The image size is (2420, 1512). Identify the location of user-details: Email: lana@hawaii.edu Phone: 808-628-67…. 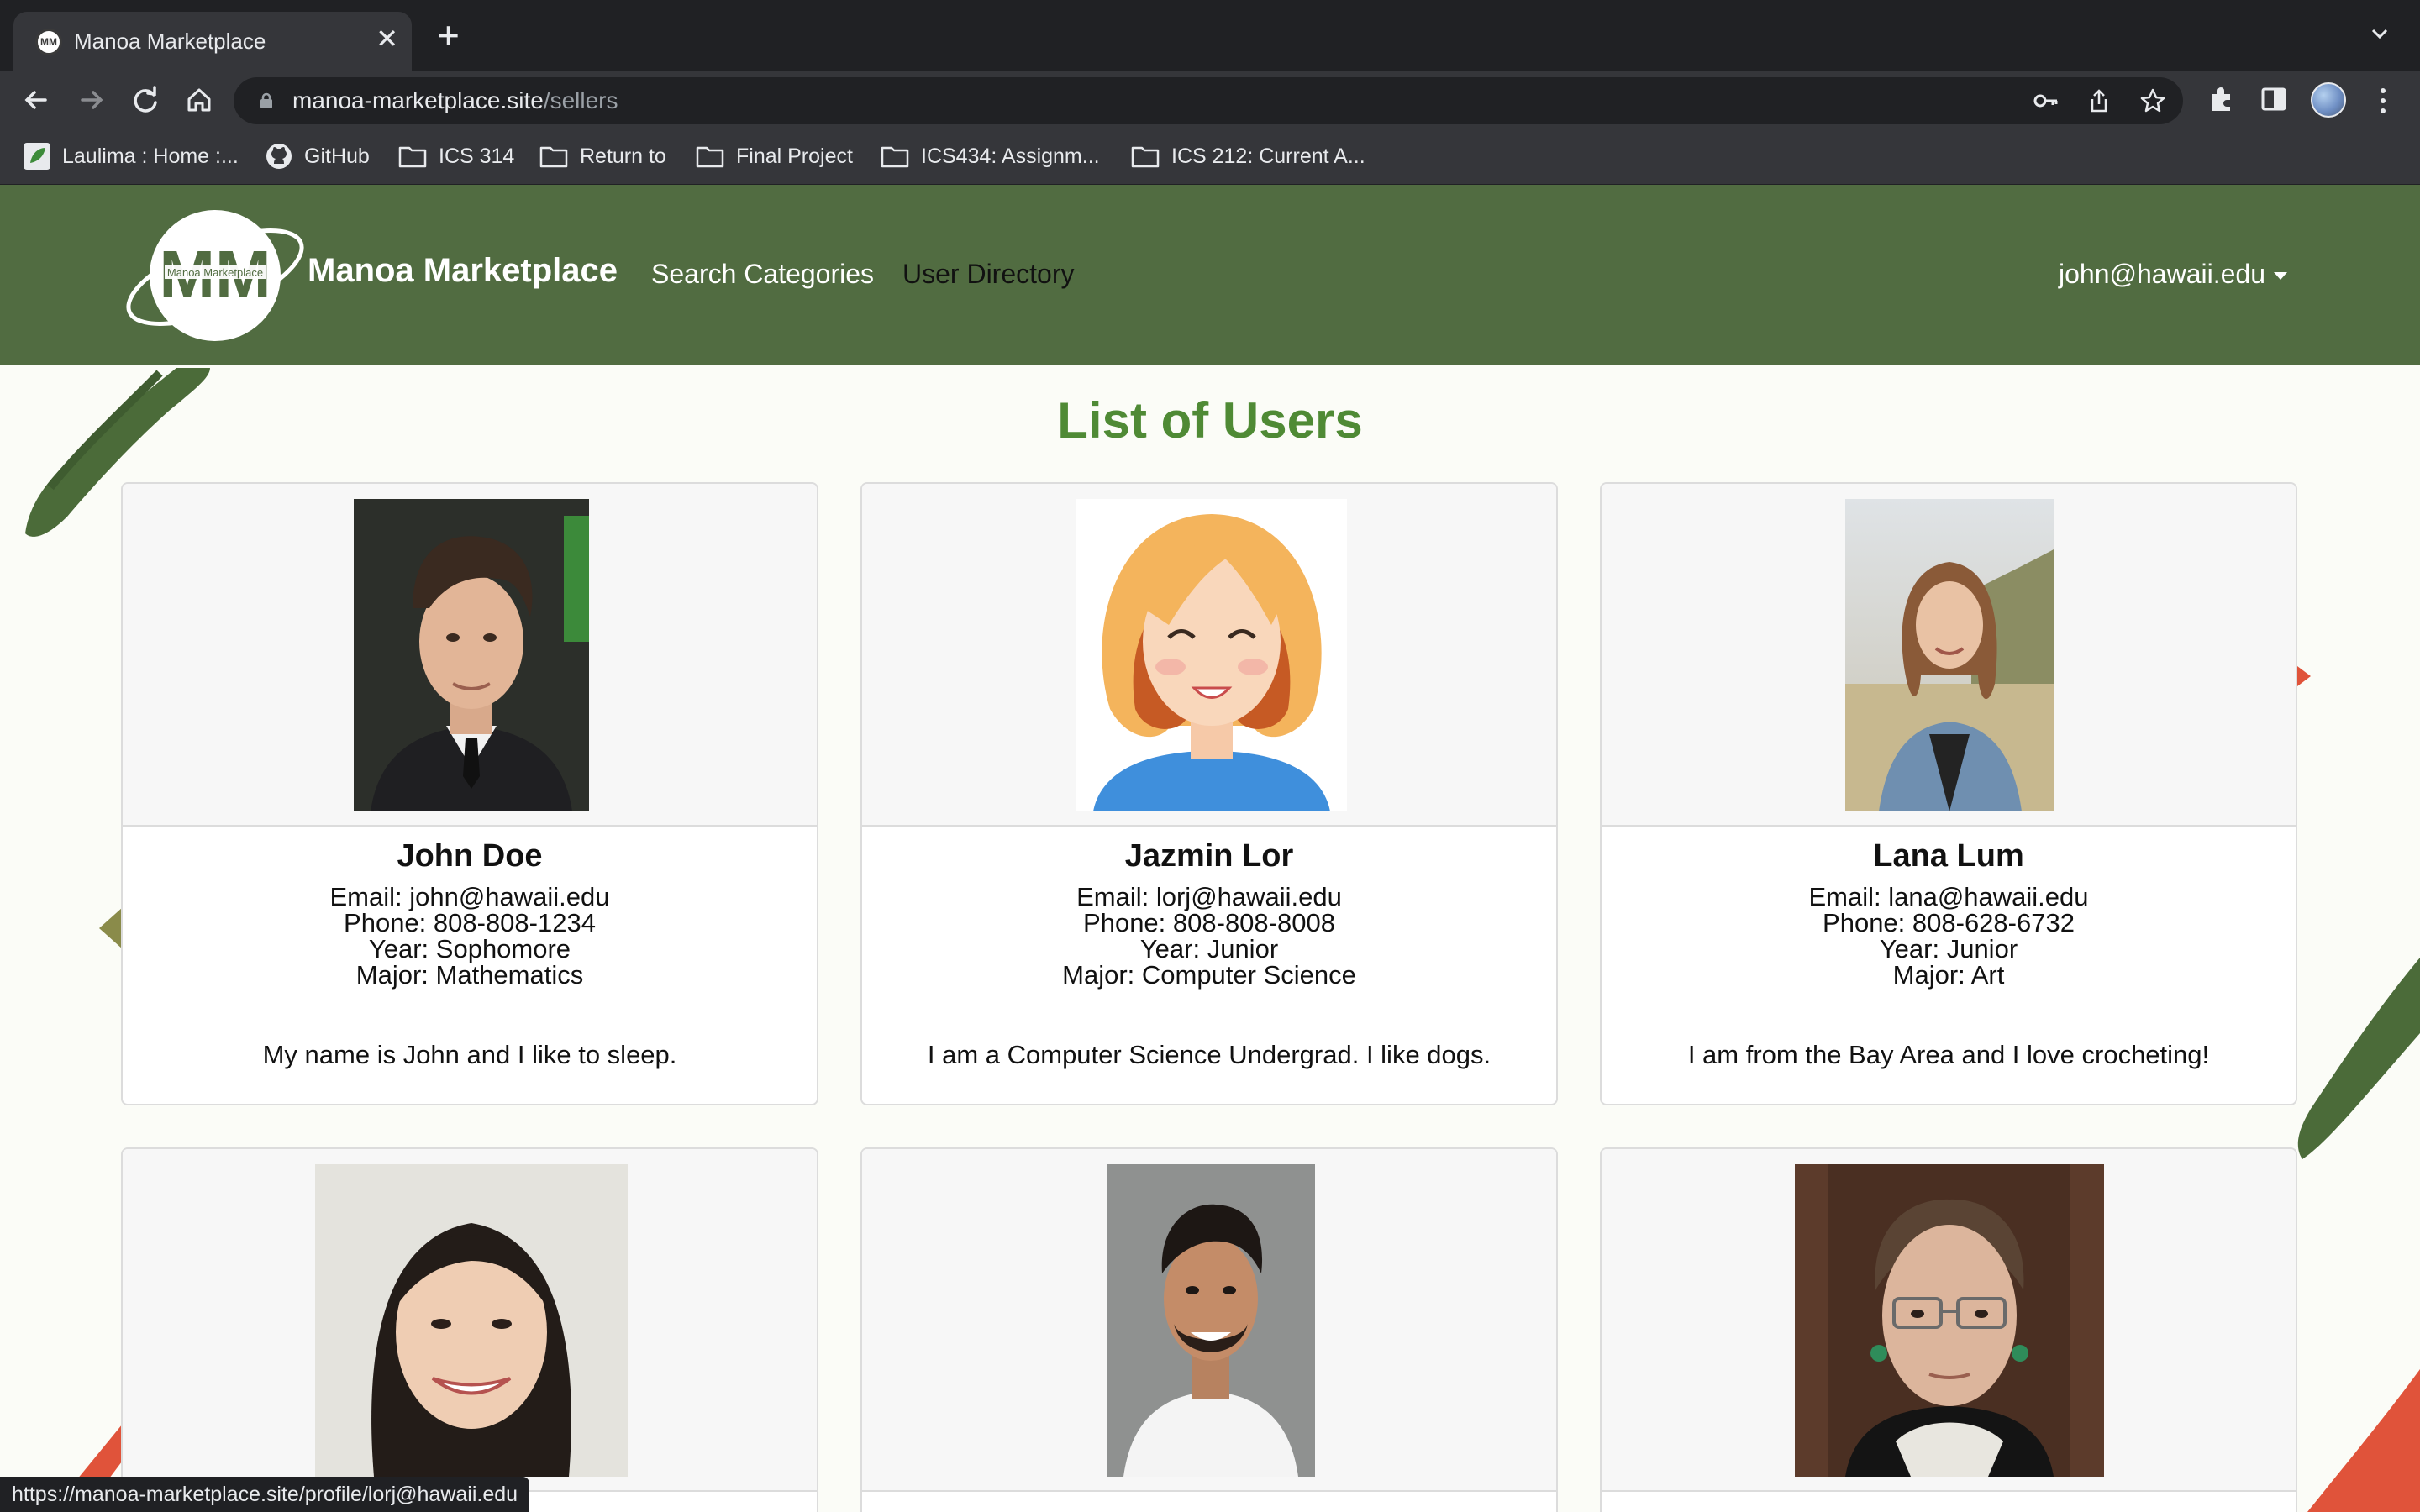
(1949, 936).